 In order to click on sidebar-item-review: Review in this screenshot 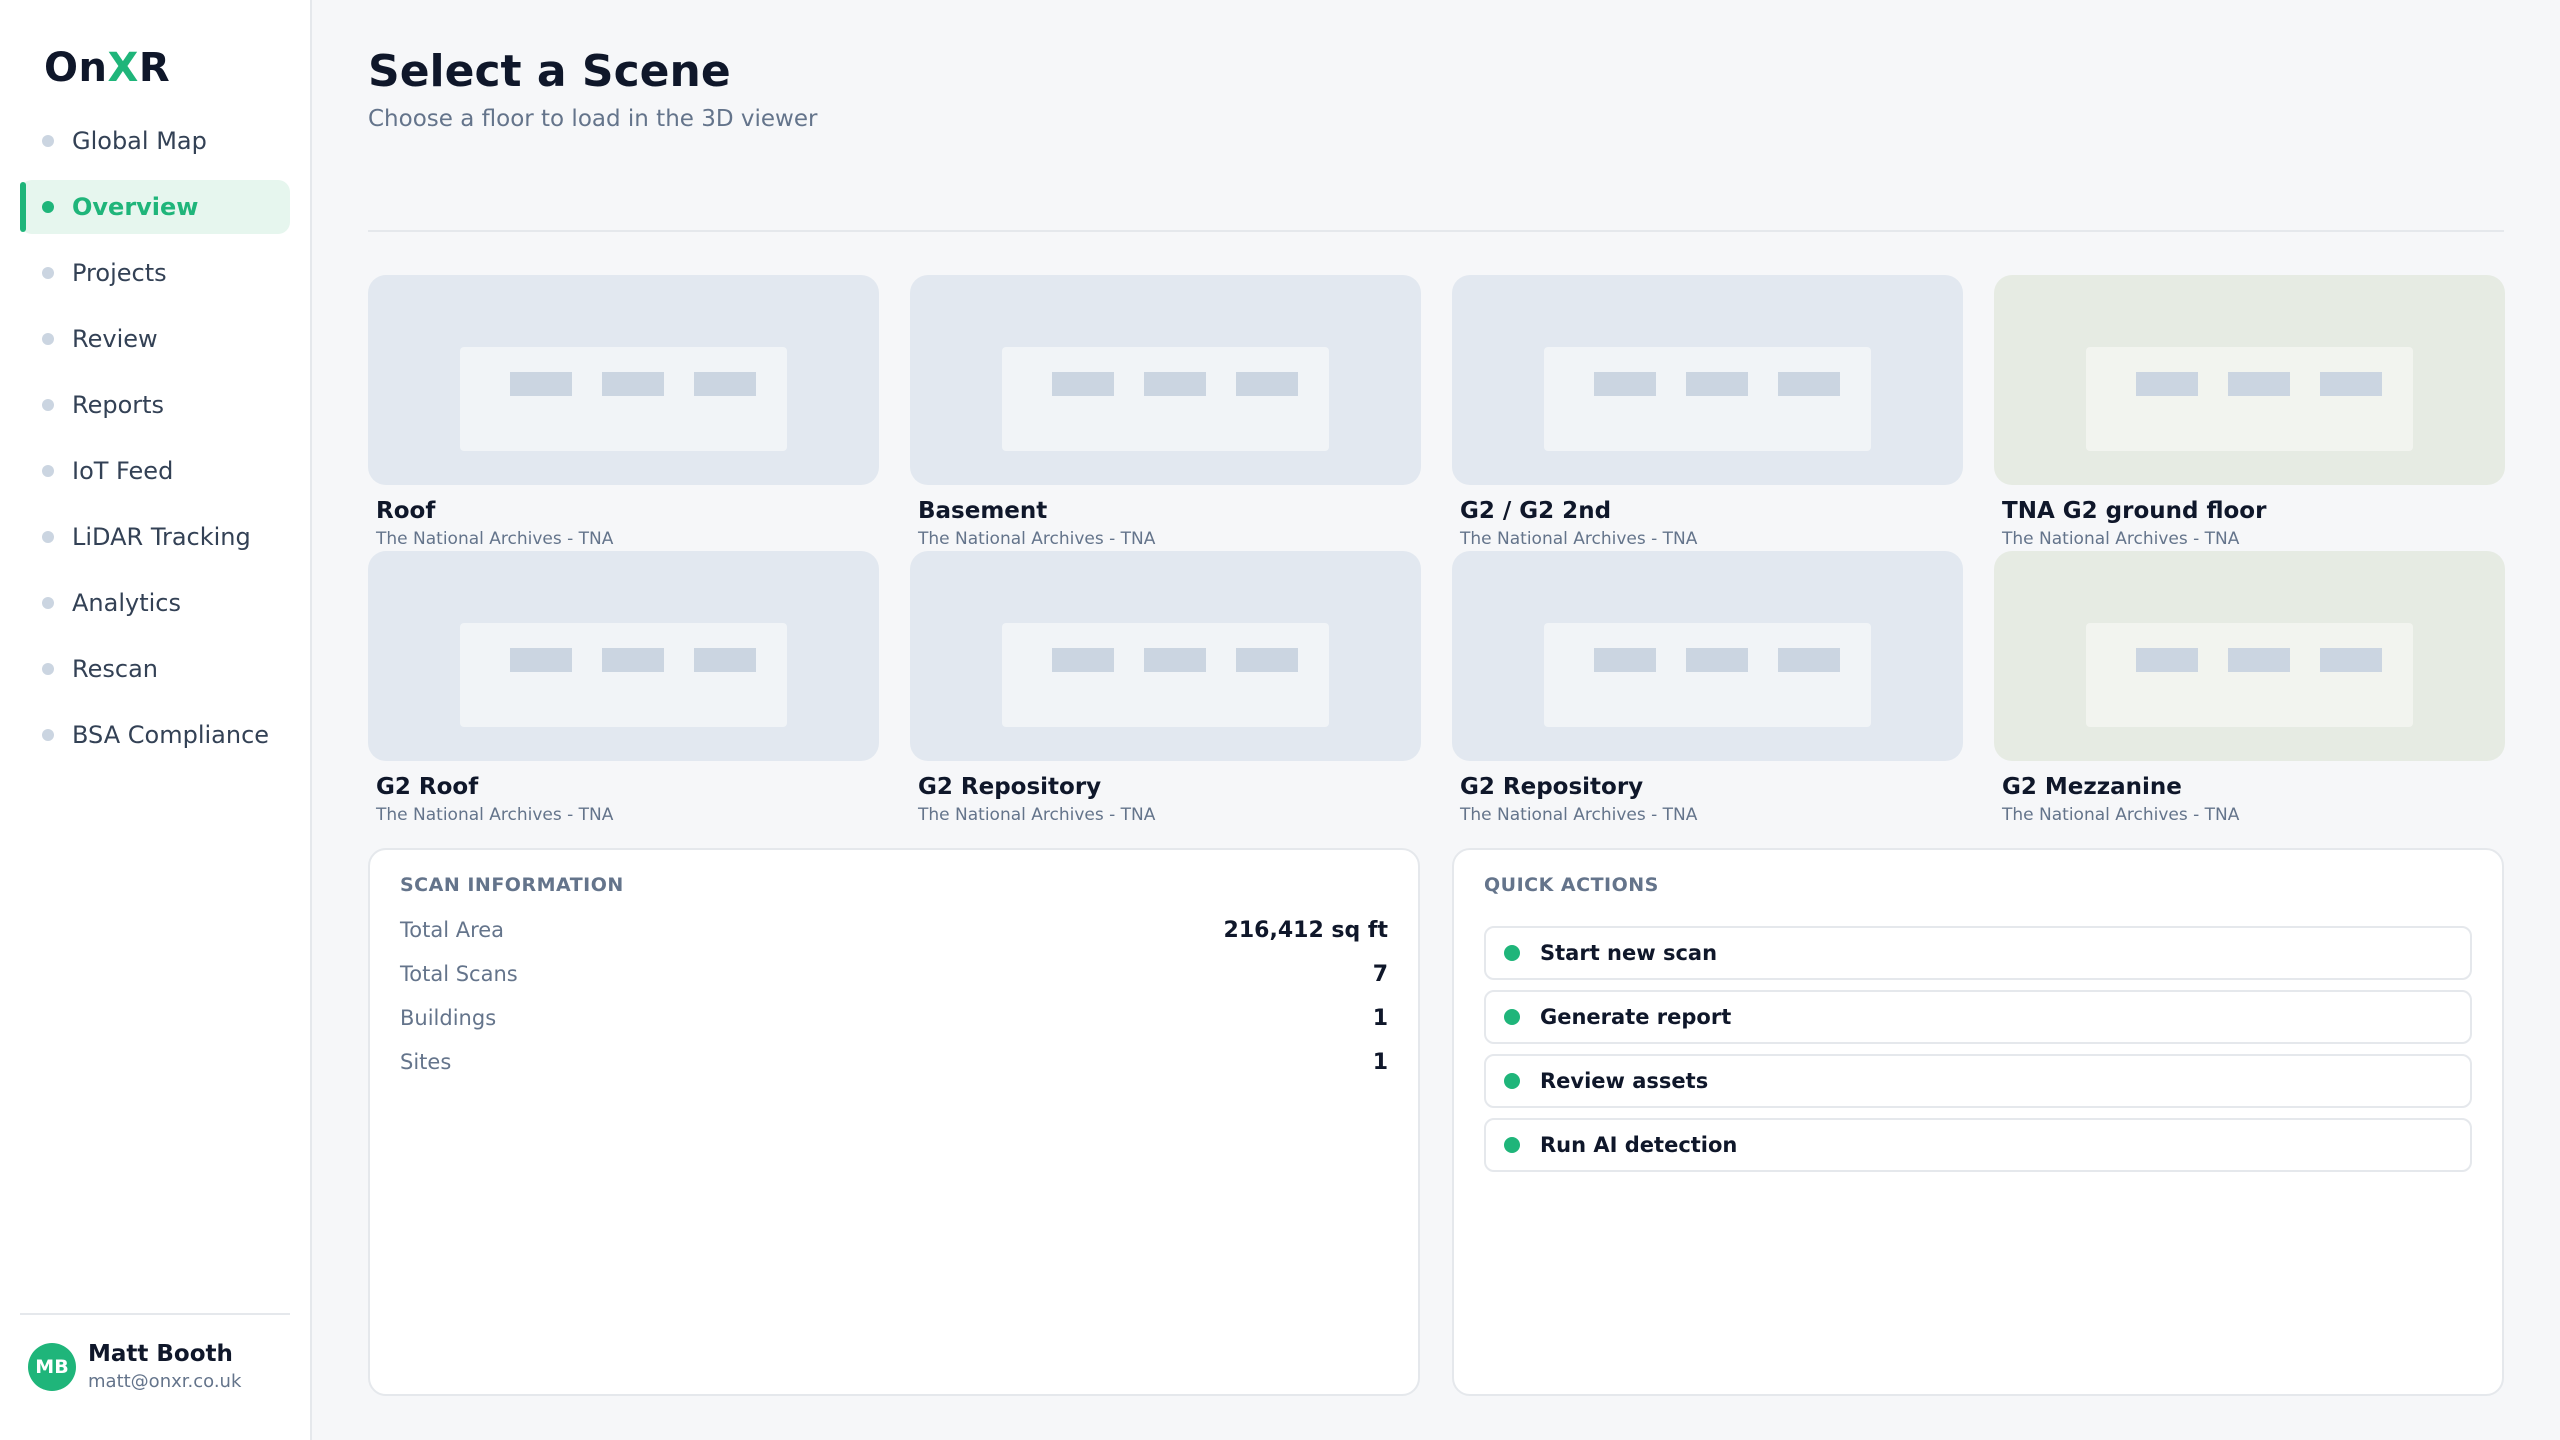, I will do `click(155, 339)`.